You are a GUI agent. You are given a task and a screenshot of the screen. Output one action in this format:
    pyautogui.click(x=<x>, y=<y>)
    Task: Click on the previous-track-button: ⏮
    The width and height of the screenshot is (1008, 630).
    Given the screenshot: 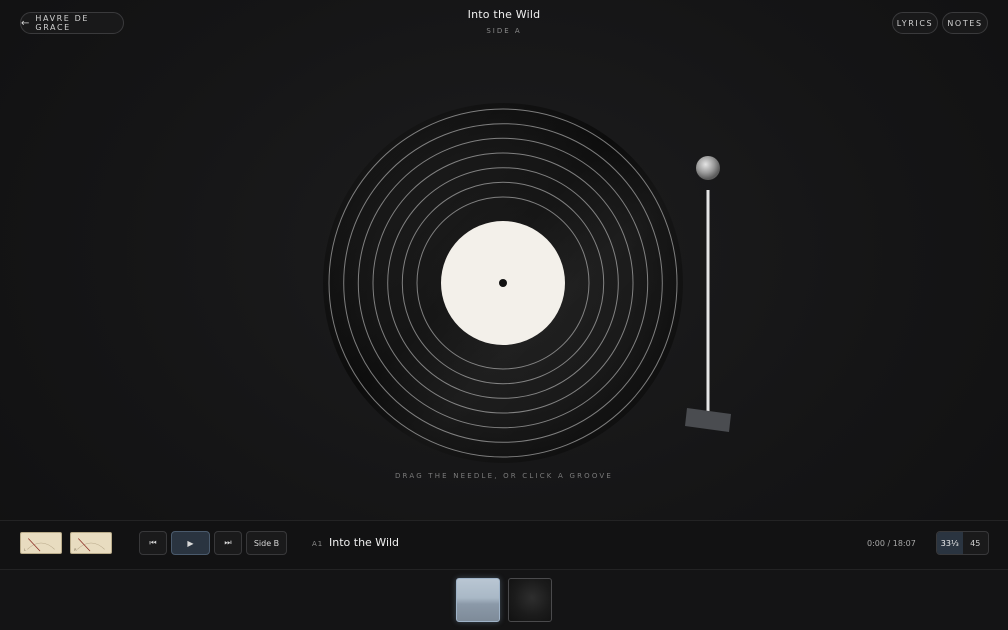 What is the action you would take?
    pyautogui.click(x=153, y=543)
    